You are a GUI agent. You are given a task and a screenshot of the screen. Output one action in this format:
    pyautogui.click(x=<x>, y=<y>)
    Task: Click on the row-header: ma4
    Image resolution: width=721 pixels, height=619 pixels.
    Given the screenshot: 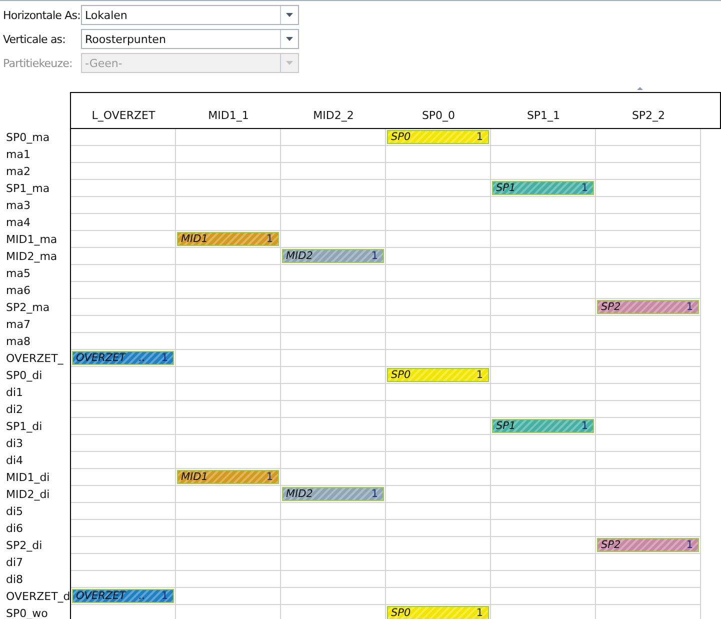 What is the action you would take?
    pyautogui.click(x=35, y=222)
    